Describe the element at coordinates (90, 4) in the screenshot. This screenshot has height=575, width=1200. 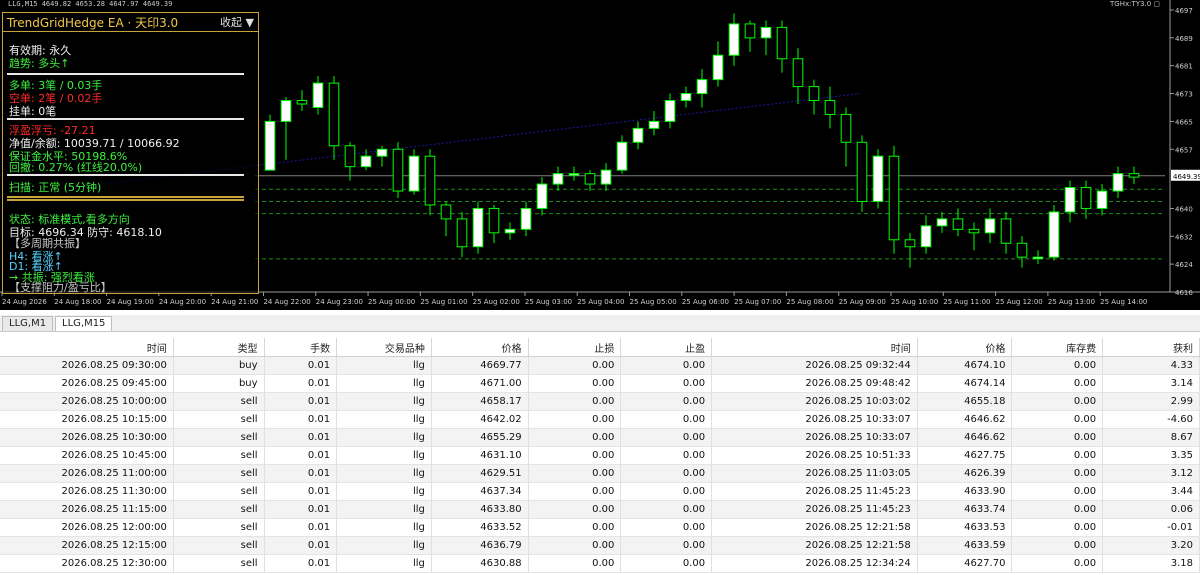
I see `chart-symbol-header: LLG,M15 4649.82 4653.28 4647.97 4649.39` at that location.